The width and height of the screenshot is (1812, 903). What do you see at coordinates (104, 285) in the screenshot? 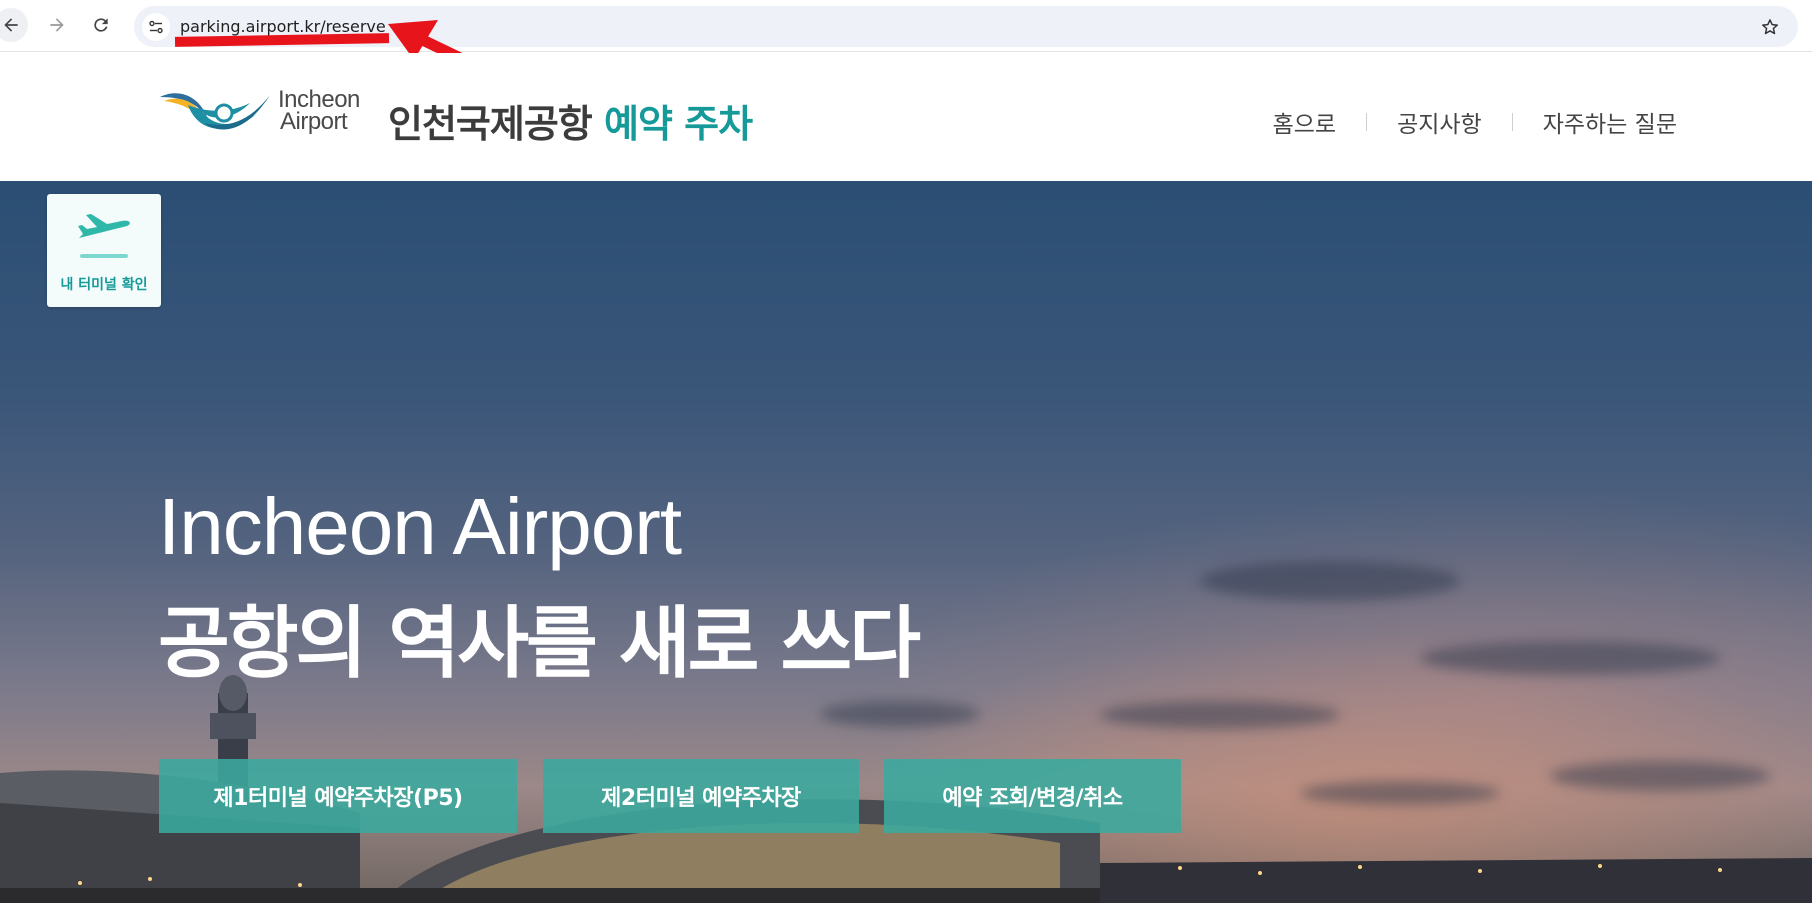
I see `my-terminal-check-label: 내 터미널 확인` at bounding box center [104, 285].